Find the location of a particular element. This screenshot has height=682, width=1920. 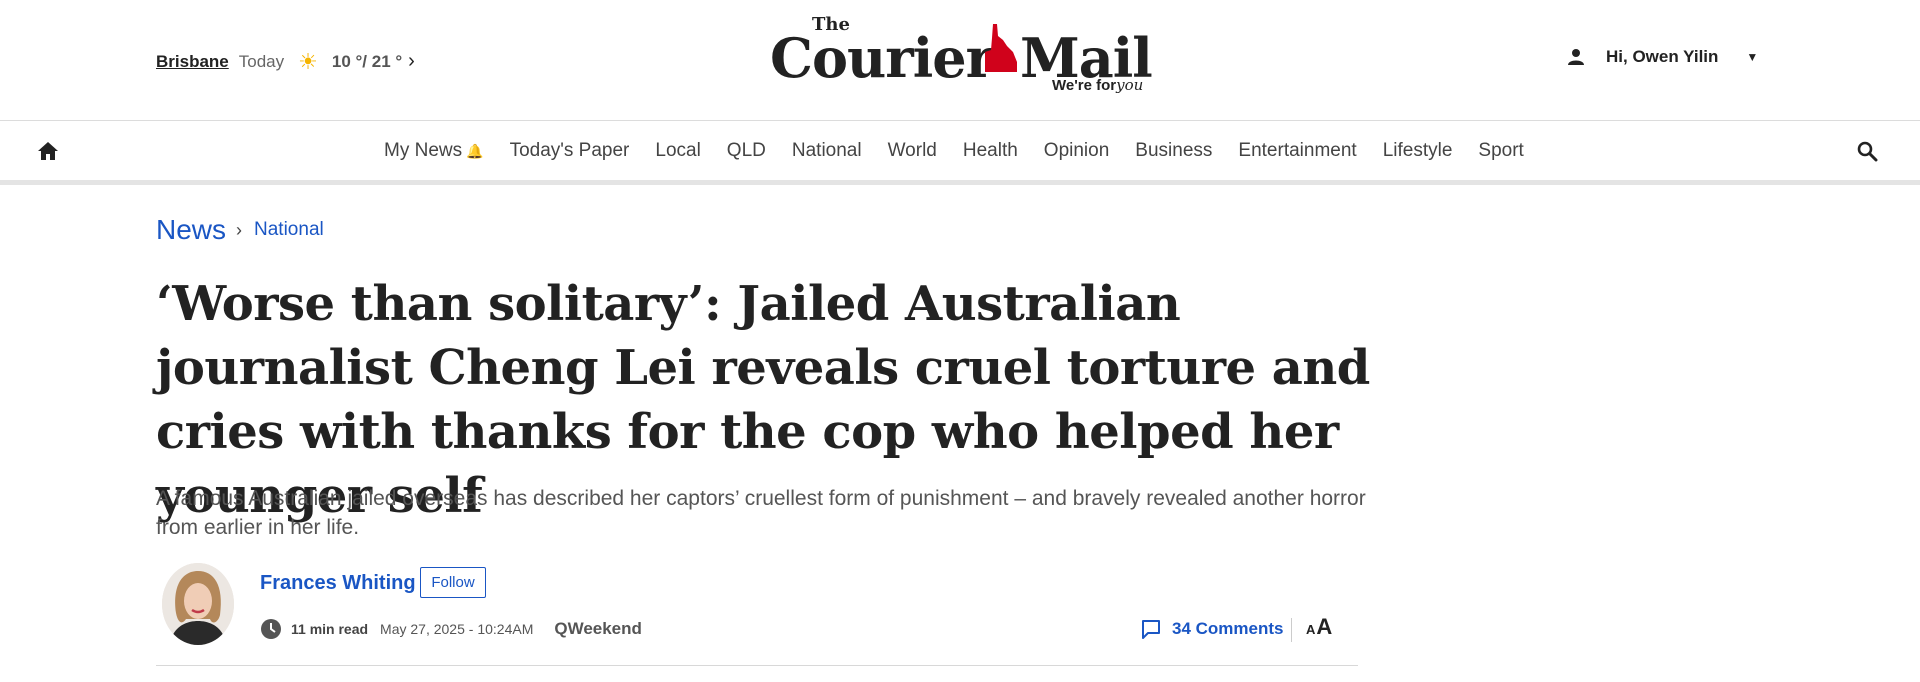

font-size-large: A is located at coordinates (1324, 626).